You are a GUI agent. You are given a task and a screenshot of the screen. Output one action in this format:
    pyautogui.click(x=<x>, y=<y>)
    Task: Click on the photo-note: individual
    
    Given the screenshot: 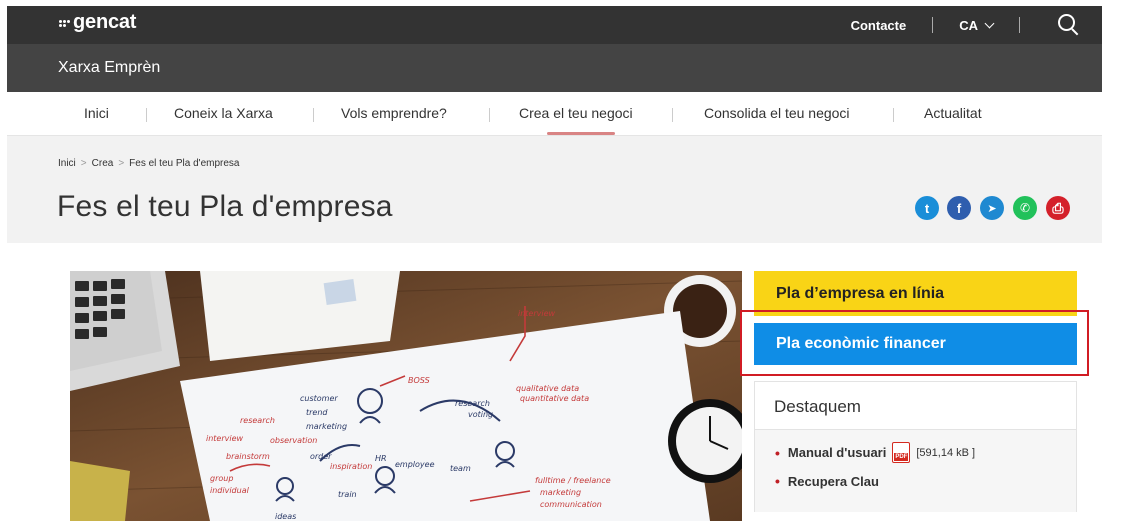 What is the action you would take?
    pyautogui.click(x=230, y=490)
    